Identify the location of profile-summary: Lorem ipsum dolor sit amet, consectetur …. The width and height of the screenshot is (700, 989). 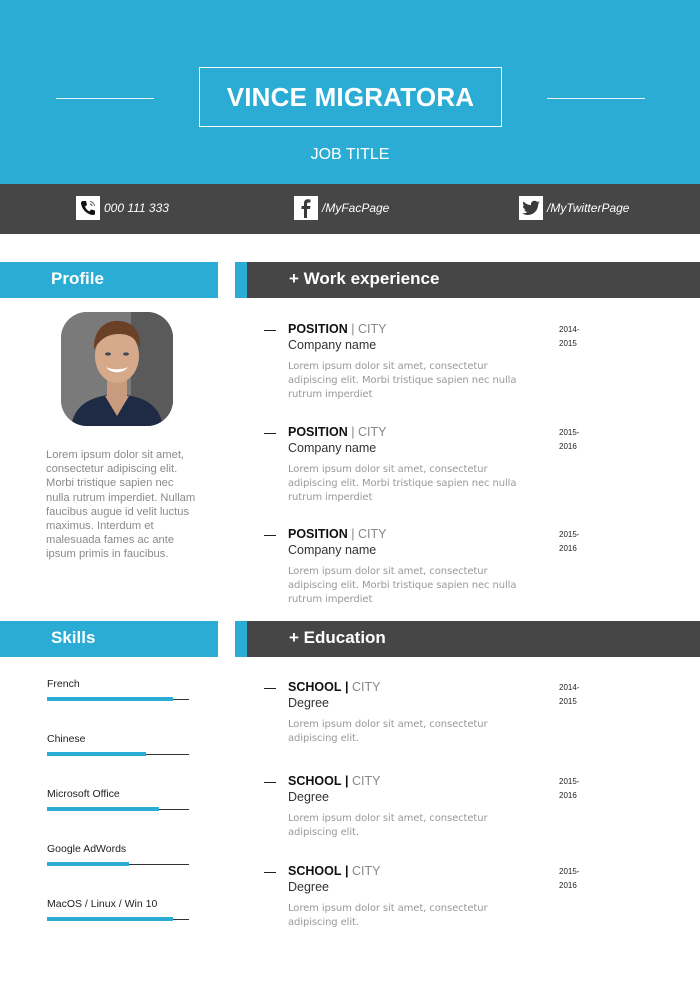
(121, 505).